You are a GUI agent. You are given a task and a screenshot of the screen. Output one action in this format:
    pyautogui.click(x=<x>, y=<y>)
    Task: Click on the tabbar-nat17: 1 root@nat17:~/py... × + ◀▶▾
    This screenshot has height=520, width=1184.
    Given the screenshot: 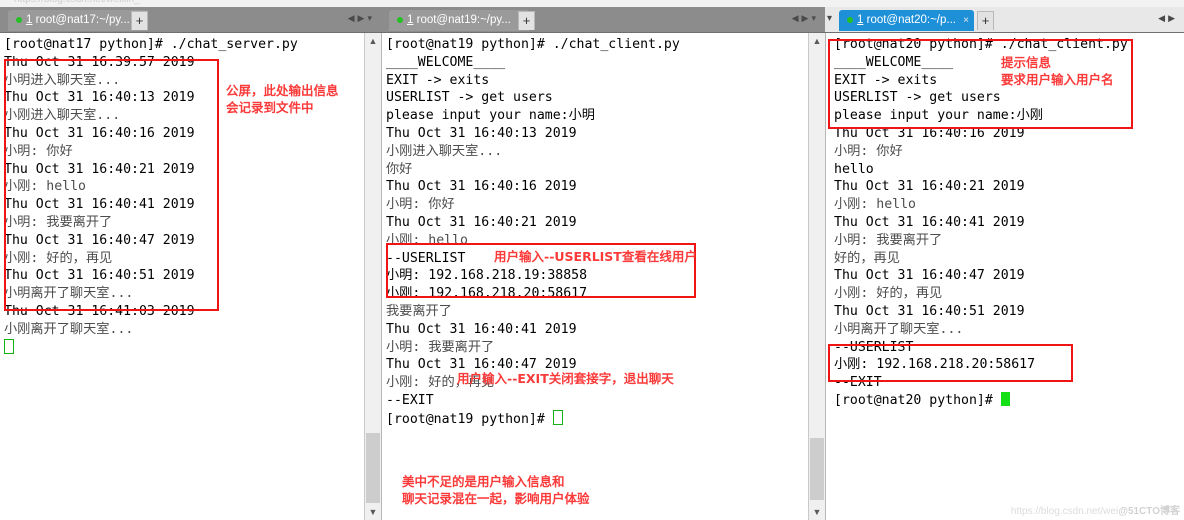 What is the action you would take?
    pyautogui.click(x=190, y=20)
    